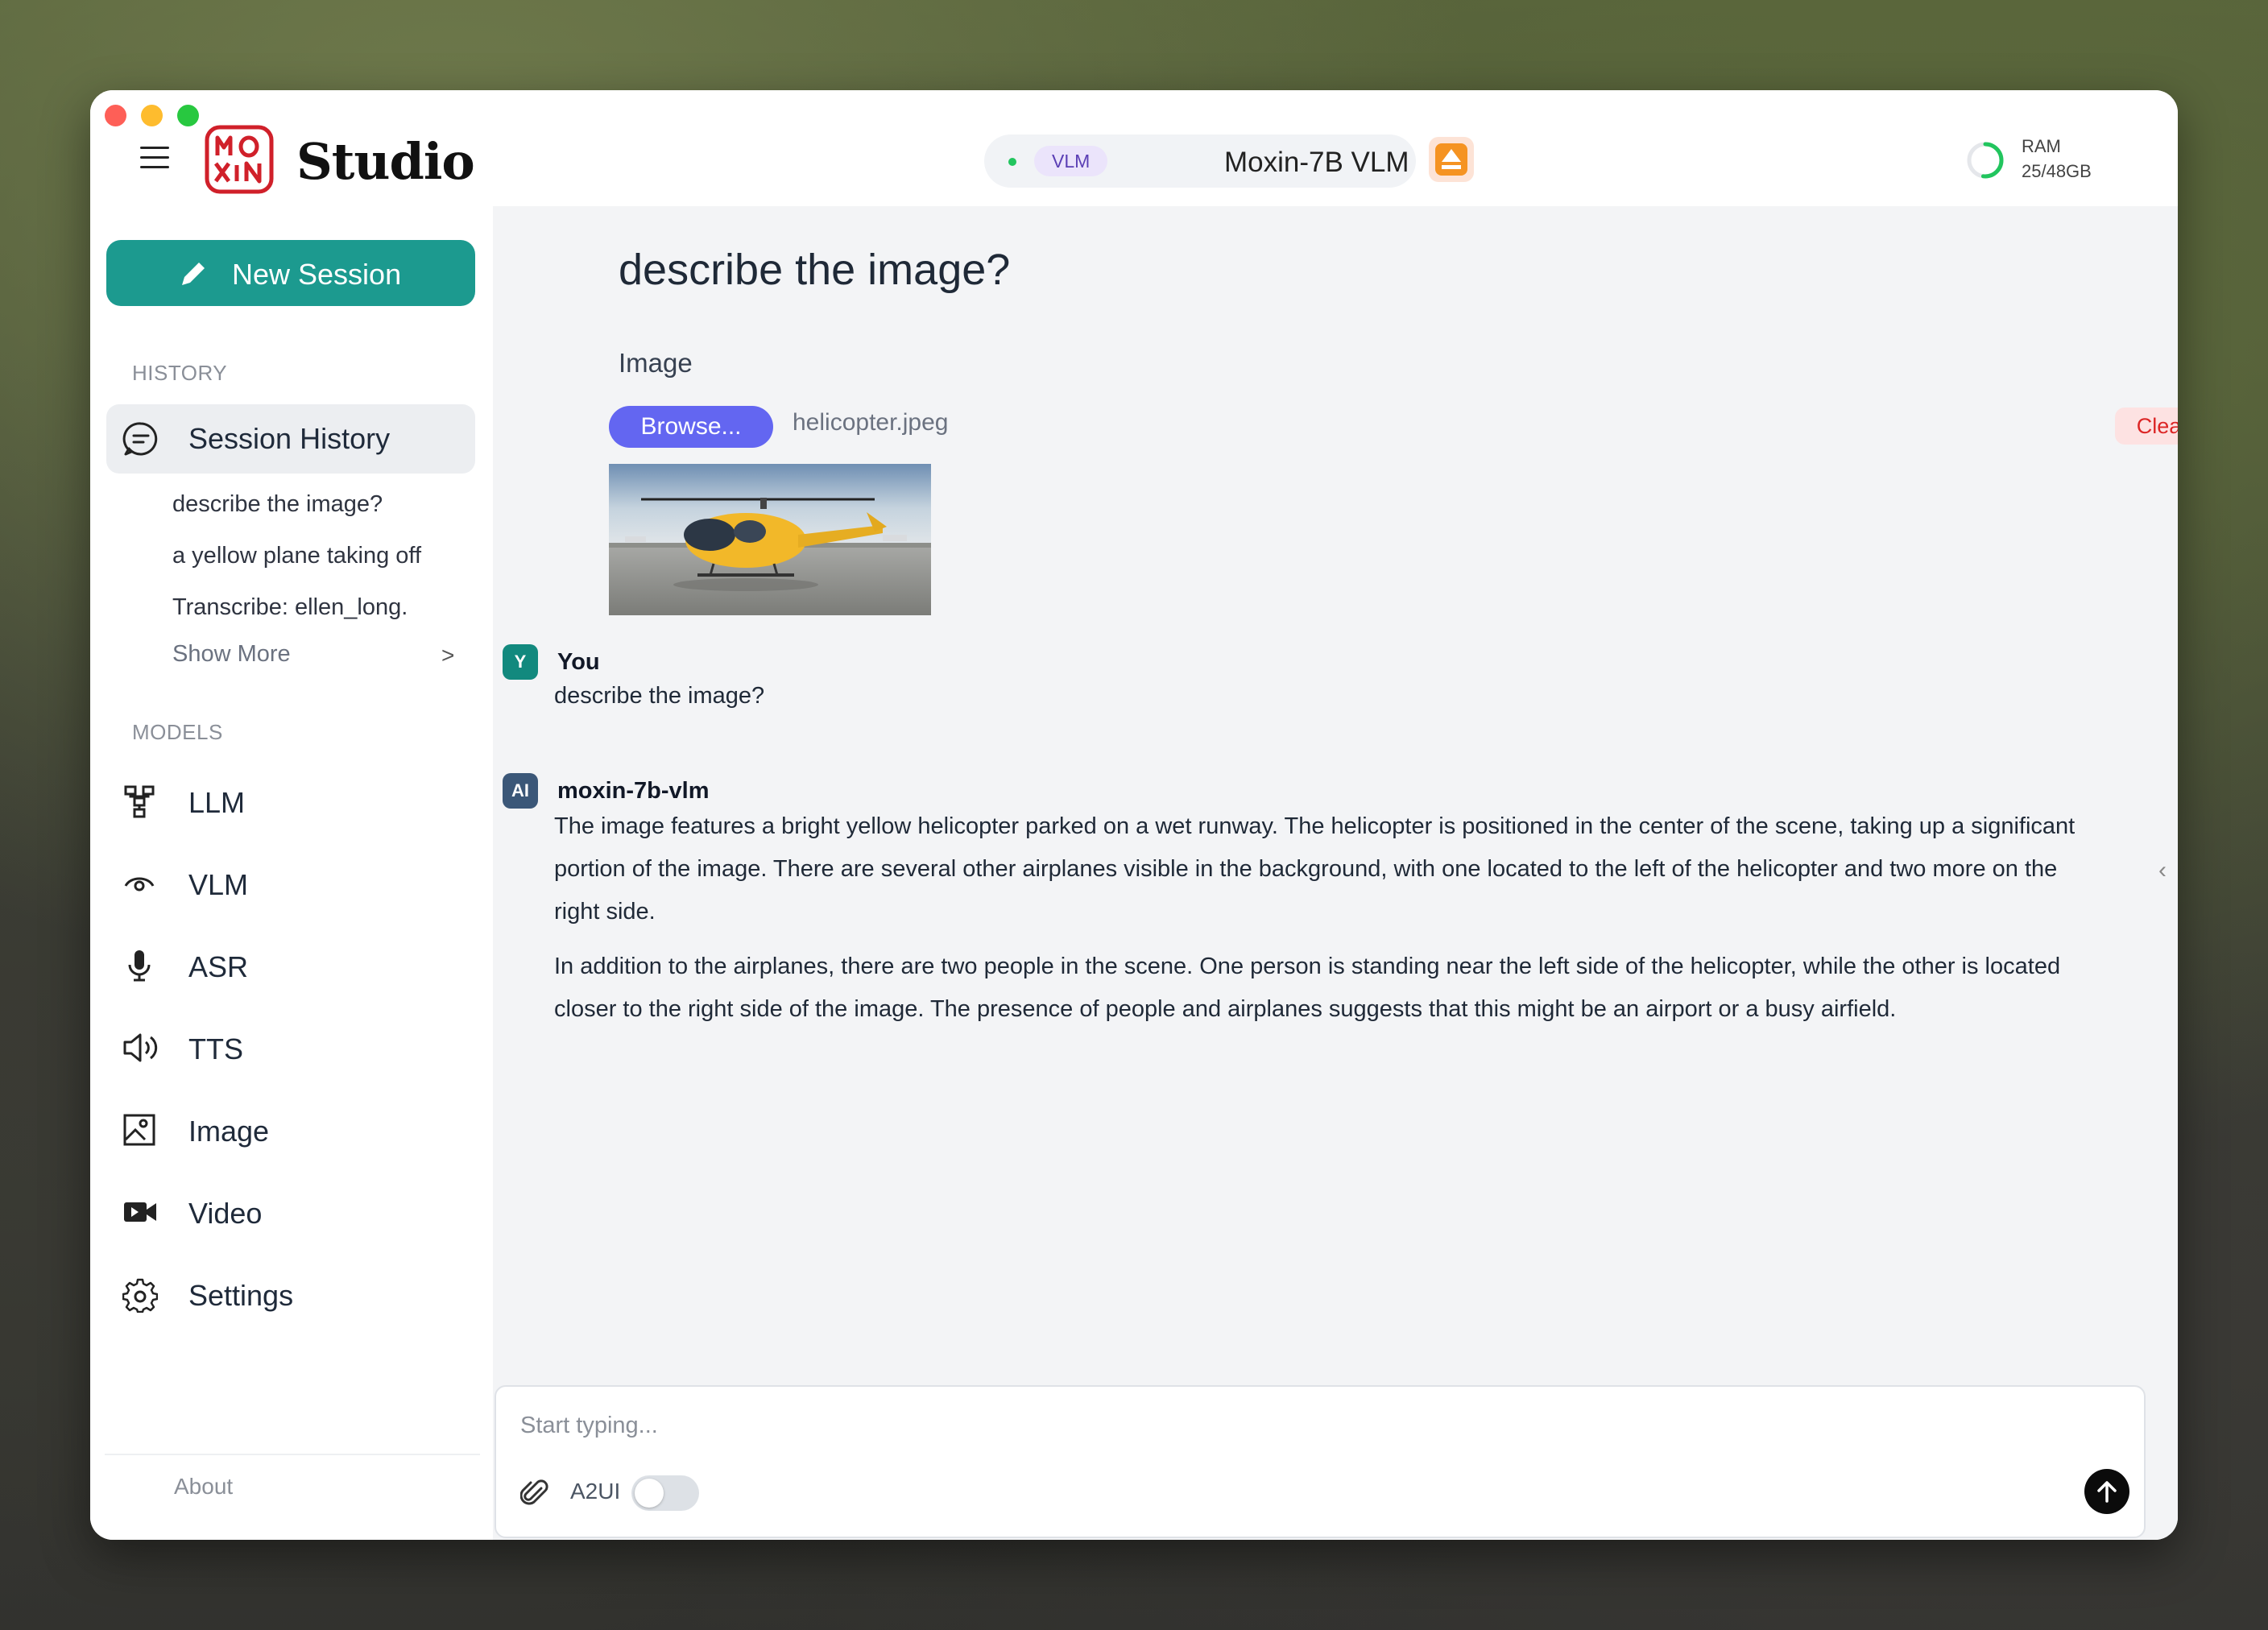  What do you see at coordinates (140, 439) in the screenshot?
I see `chat-bubble-icon` at bounding box center [140, 439].